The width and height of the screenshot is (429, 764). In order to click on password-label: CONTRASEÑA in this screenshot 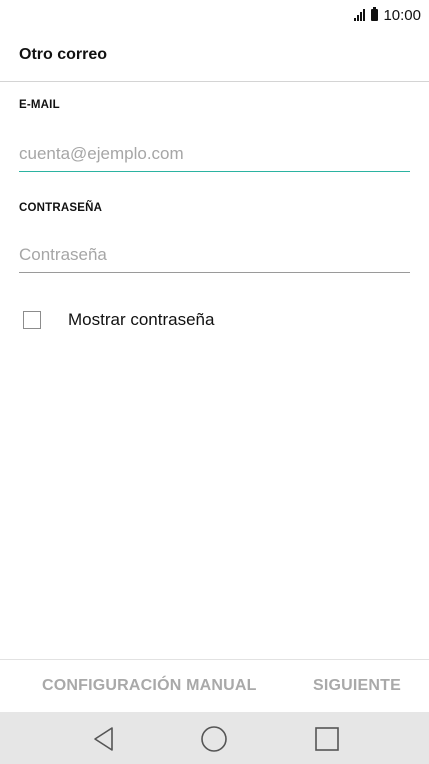, I will do `click(61, 208)`.